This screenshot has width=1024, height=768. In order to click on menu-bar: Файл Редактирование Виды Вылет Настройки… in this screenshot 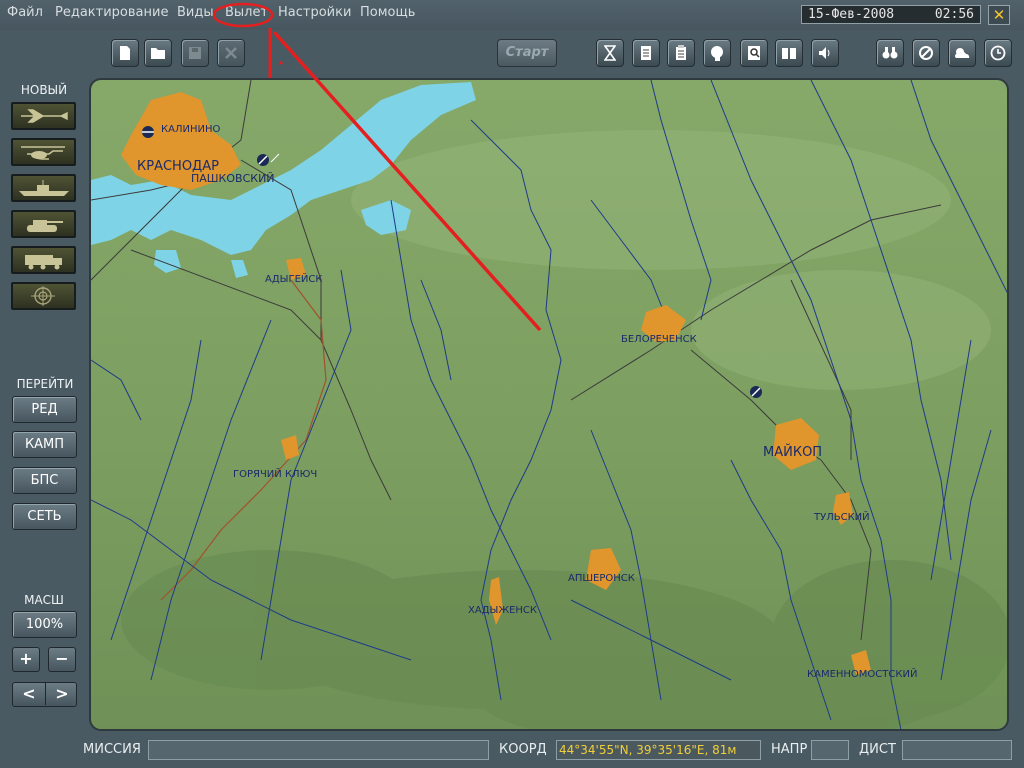, I will do `click(512, 15)`.